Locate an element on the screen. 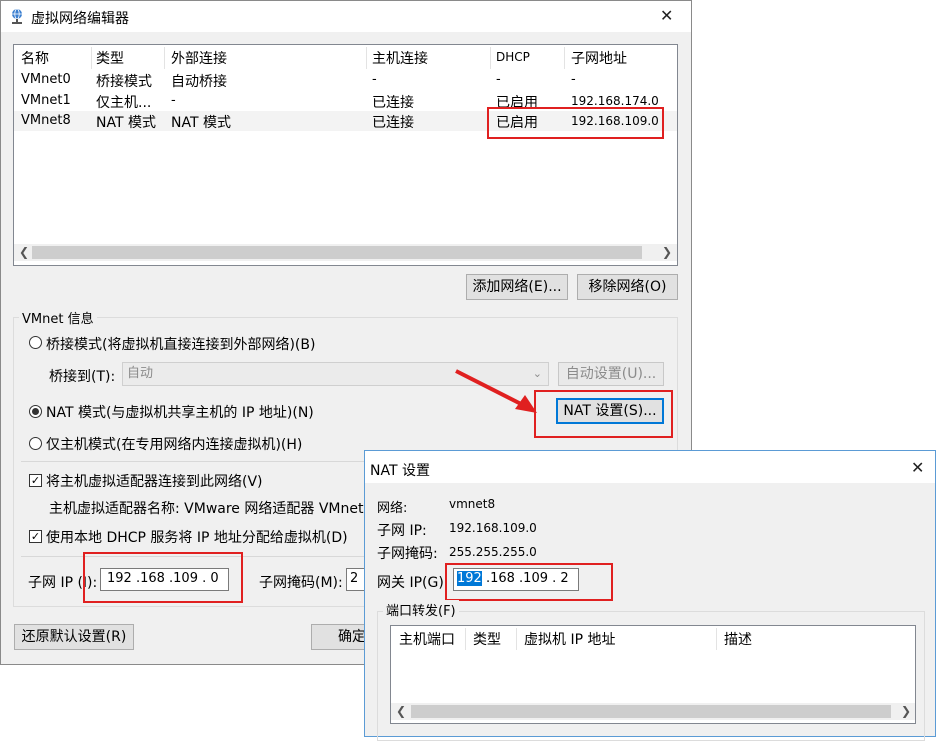 The width and height of the screenshot is (939, 741). nat-subnet-mask-value: 255.255.255.0 is located at coordinates (493, 552).